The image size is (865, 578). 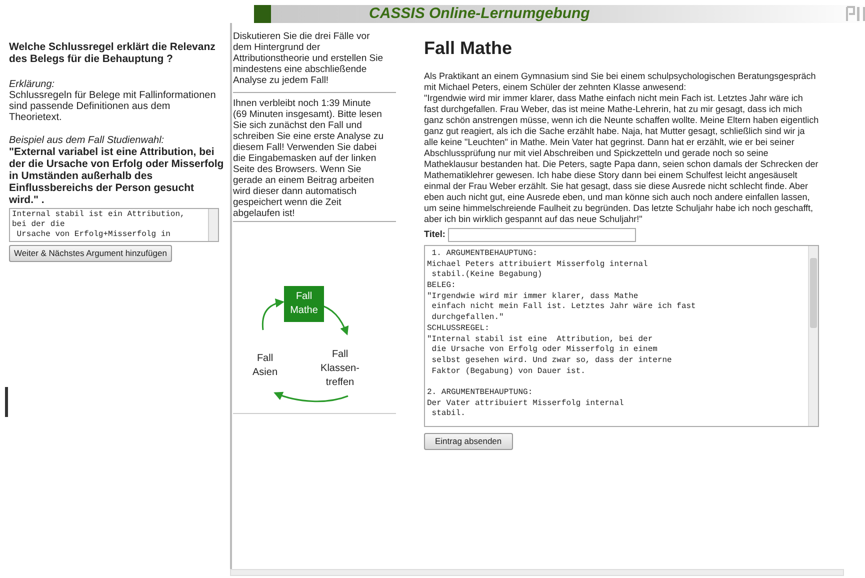 I want to click on horizontal-scrollbar, so click(x=537, y=572).